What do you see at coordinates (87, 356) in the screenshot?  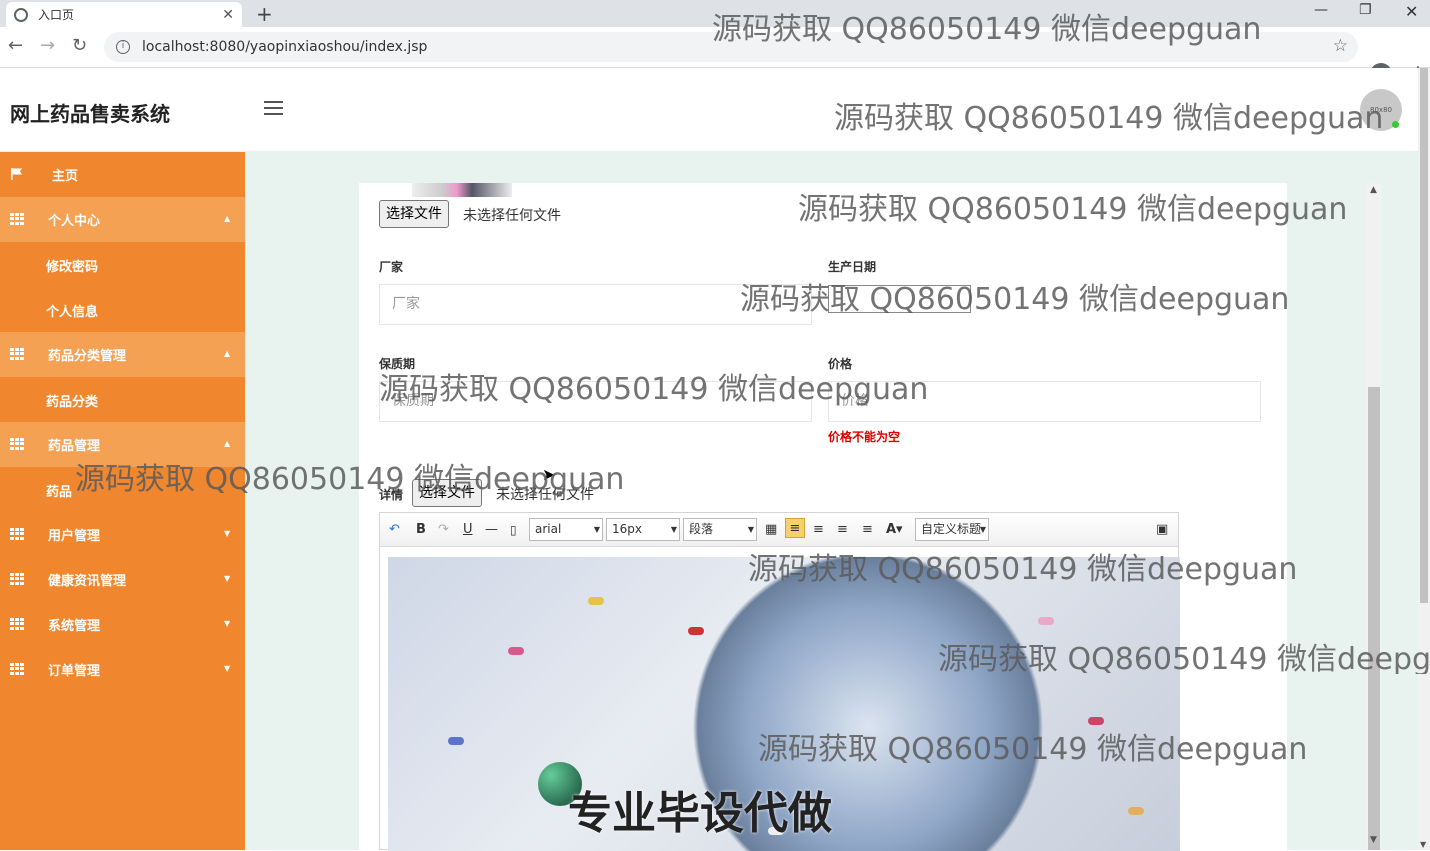 I see `sidebar-item-label: 药品分类管理` at bounding box center [87, 356].